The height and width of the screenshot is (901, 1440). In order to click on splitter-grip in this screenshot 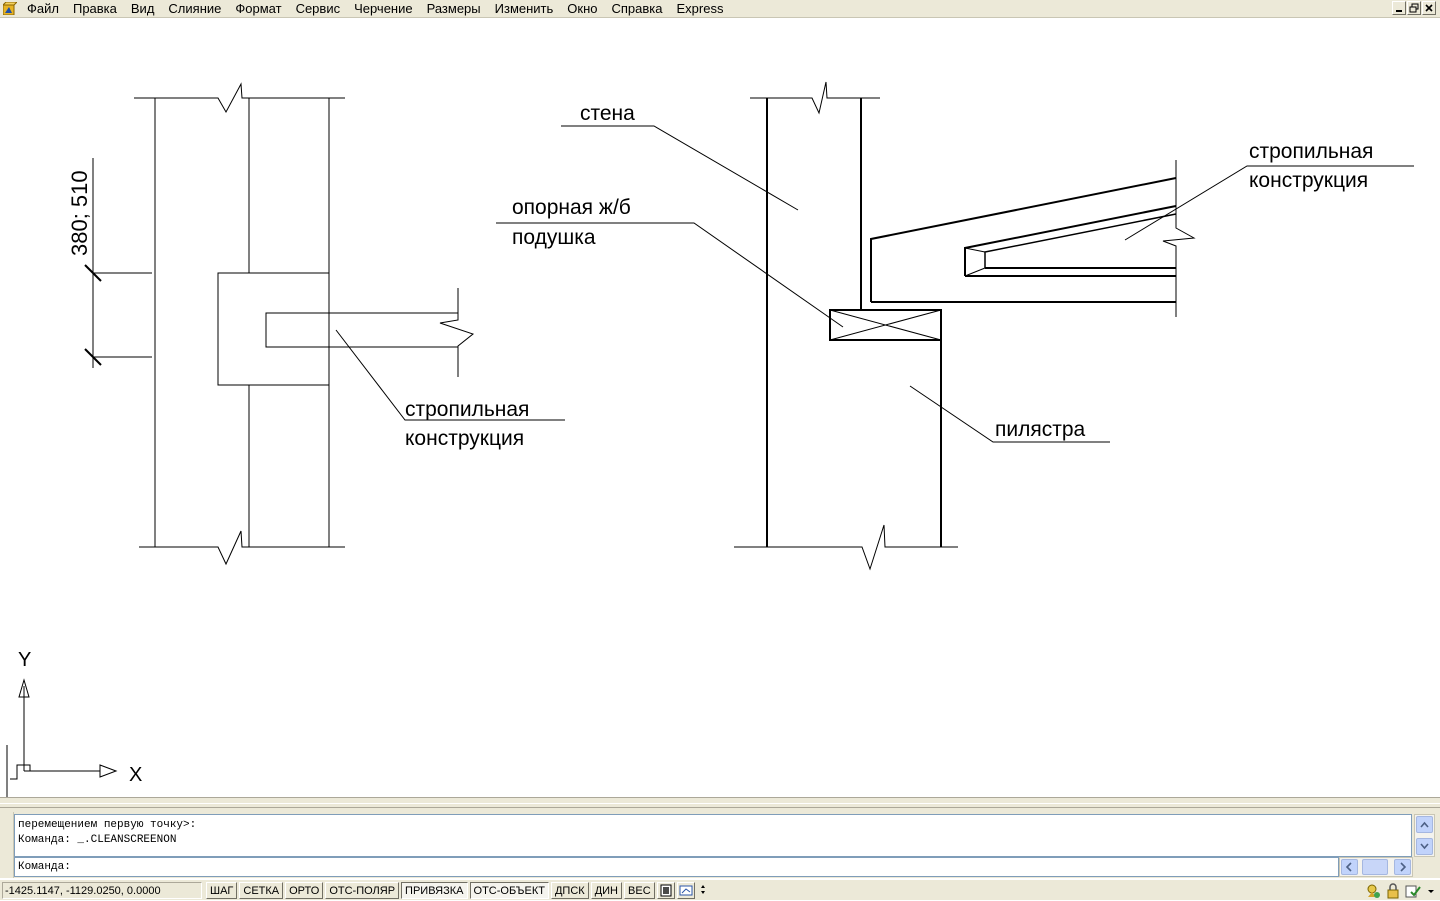, I will do `click(720, 805)`.